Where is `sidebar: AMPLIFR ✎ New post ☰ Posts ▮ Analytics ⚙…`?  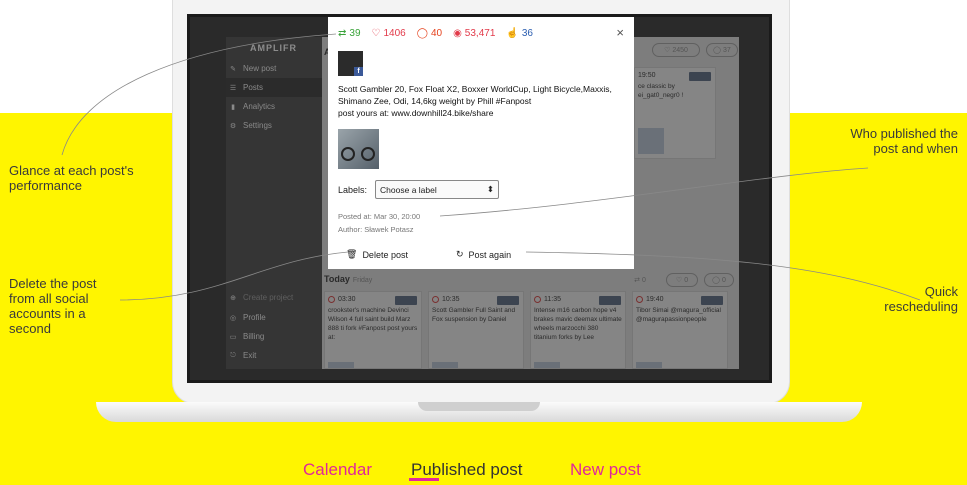
sidebar: AMPLIFR ✎ New post ☰ Posts ▮ Analytics ⚙… is located at coordinates (274, 203).